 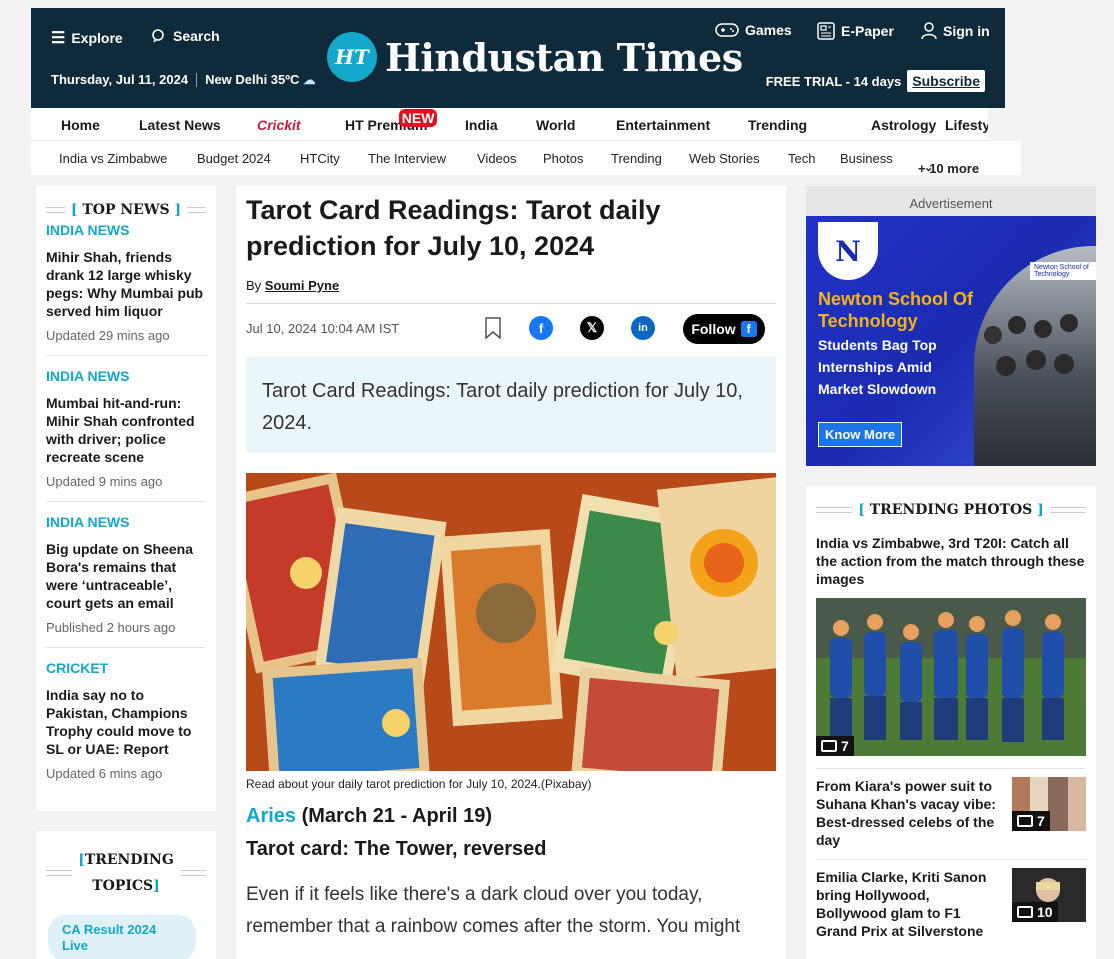 I want to click on news-category: CRICKET, so click(x=126, y=668).